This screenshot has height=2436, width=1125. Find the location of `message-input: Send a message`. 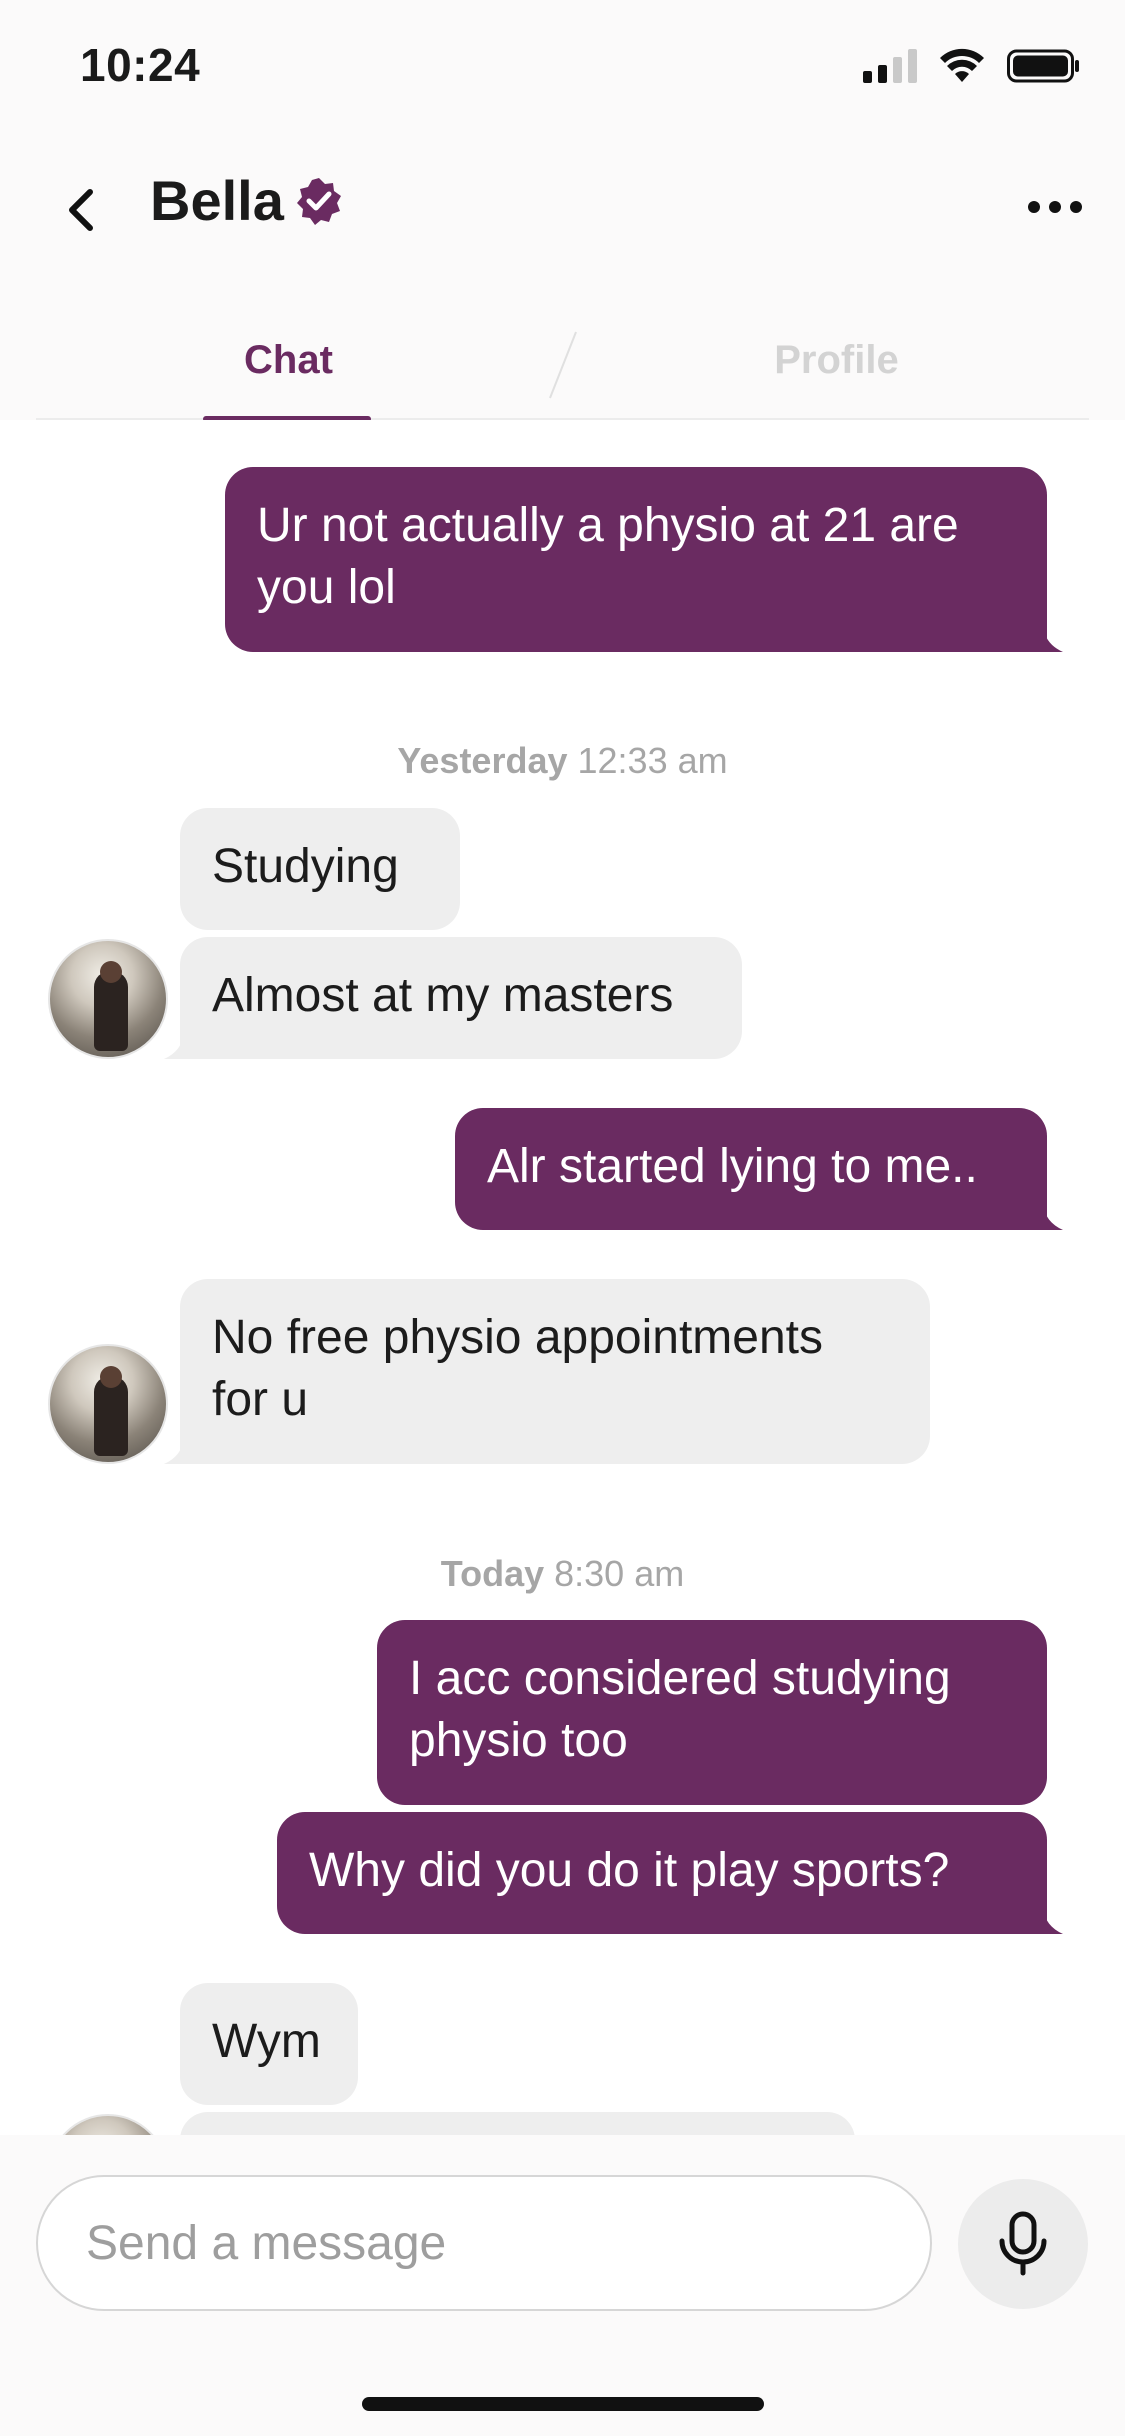

message-input: Send a message is located at coordinates (484, 2243).